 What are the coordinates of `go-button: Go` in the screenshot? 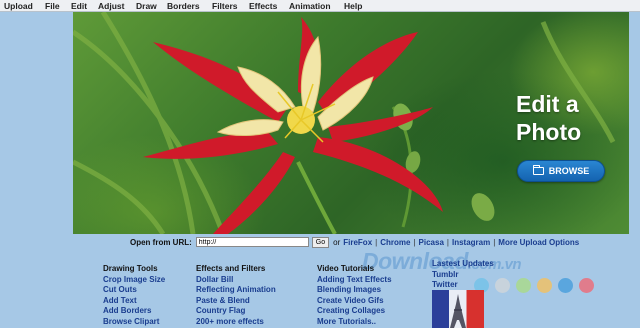 It's located at (320, 242).